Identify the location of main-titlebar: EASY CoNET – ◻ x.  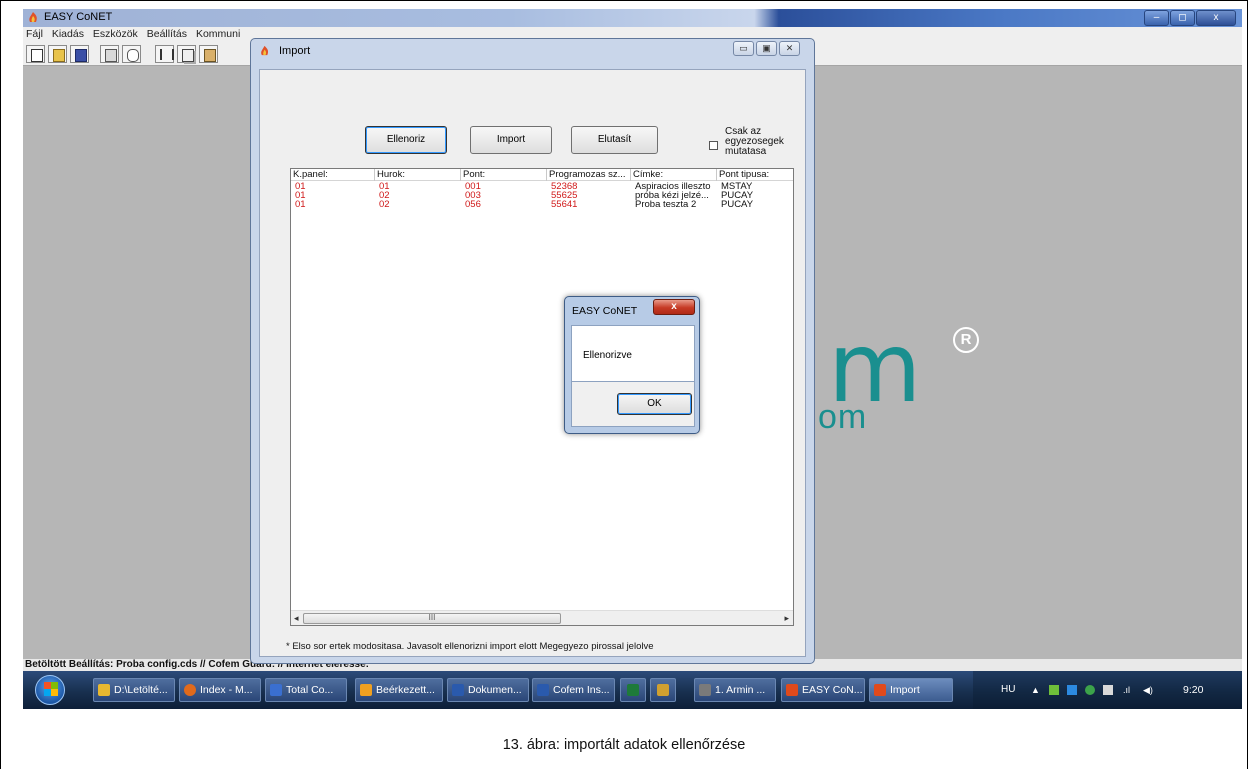
(632, 18).